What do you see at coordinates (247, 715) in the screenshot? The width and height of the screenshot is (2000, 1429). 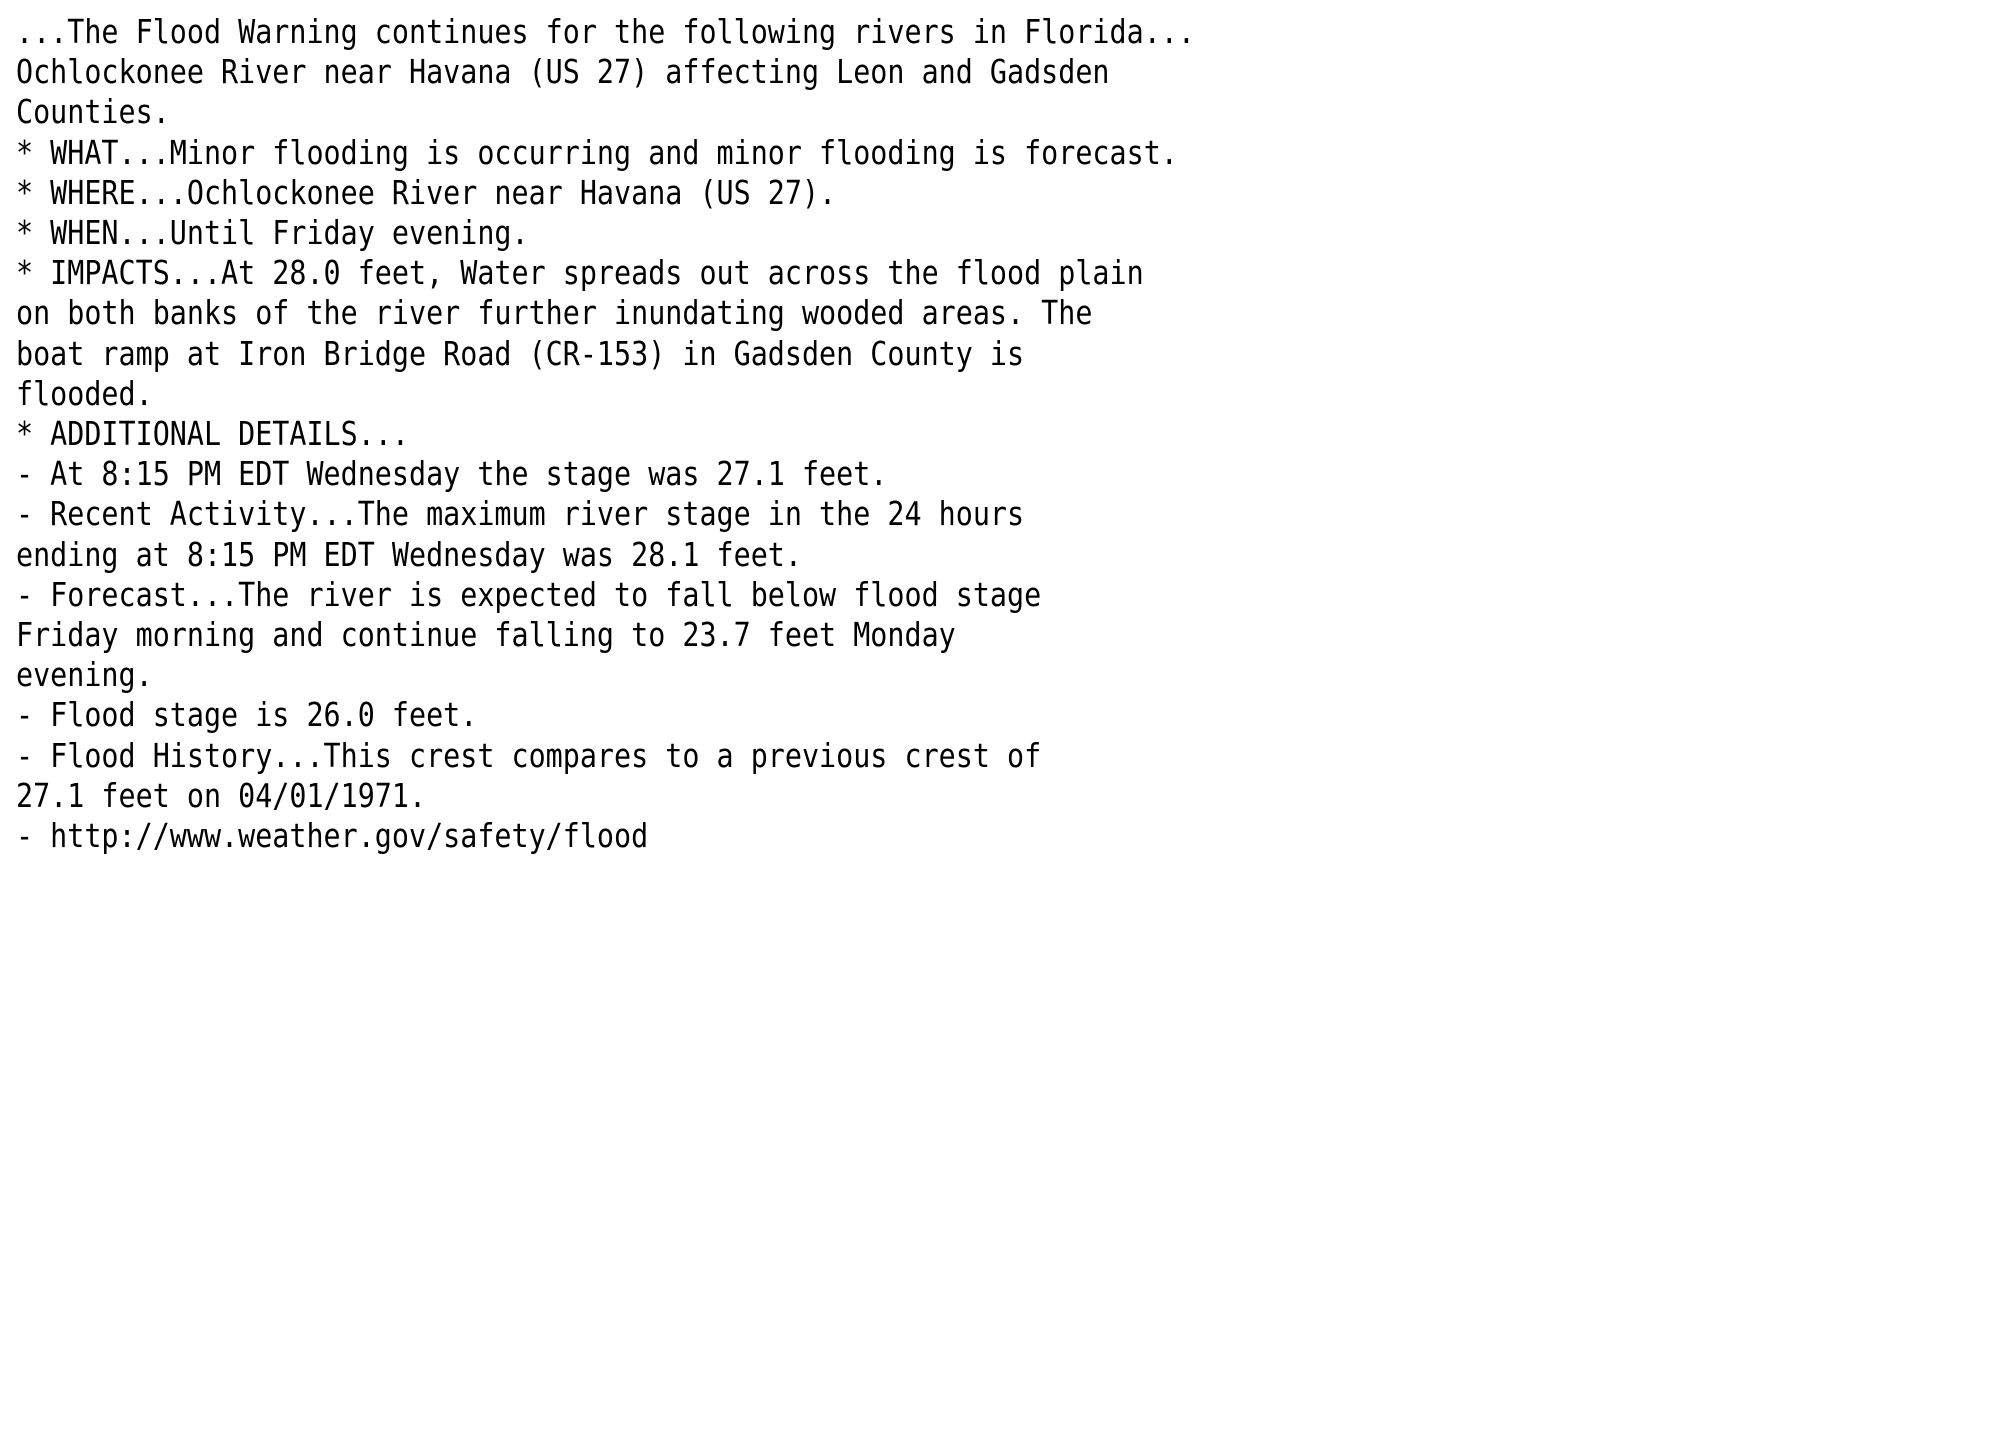 I see `bulletin-line-detail-flood-stage: - Flood stage is 26.0 feet.` at bounding box center [247, 715].